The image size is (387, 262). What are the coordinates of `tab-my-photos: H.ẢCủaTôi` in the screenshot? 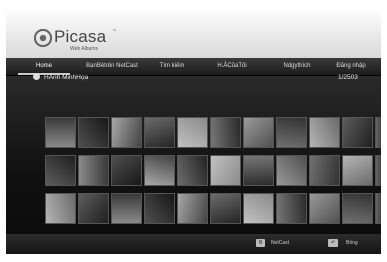 It's located at (232, 66).